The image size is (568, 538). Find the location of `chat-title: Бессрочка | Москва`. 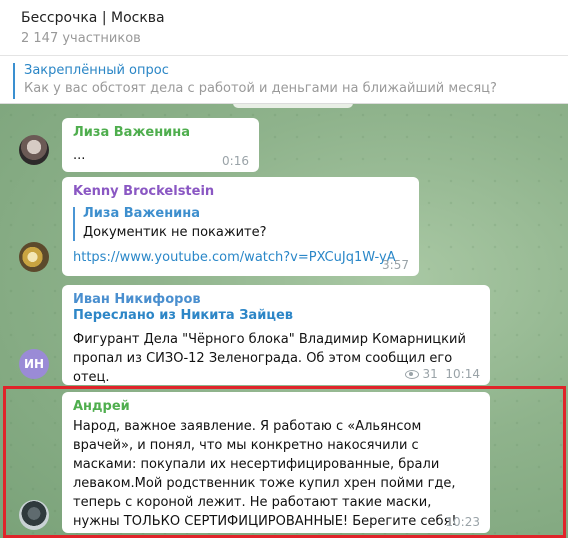

chat-title: Бессрочка | Москва is located at coordinates (93, 18).